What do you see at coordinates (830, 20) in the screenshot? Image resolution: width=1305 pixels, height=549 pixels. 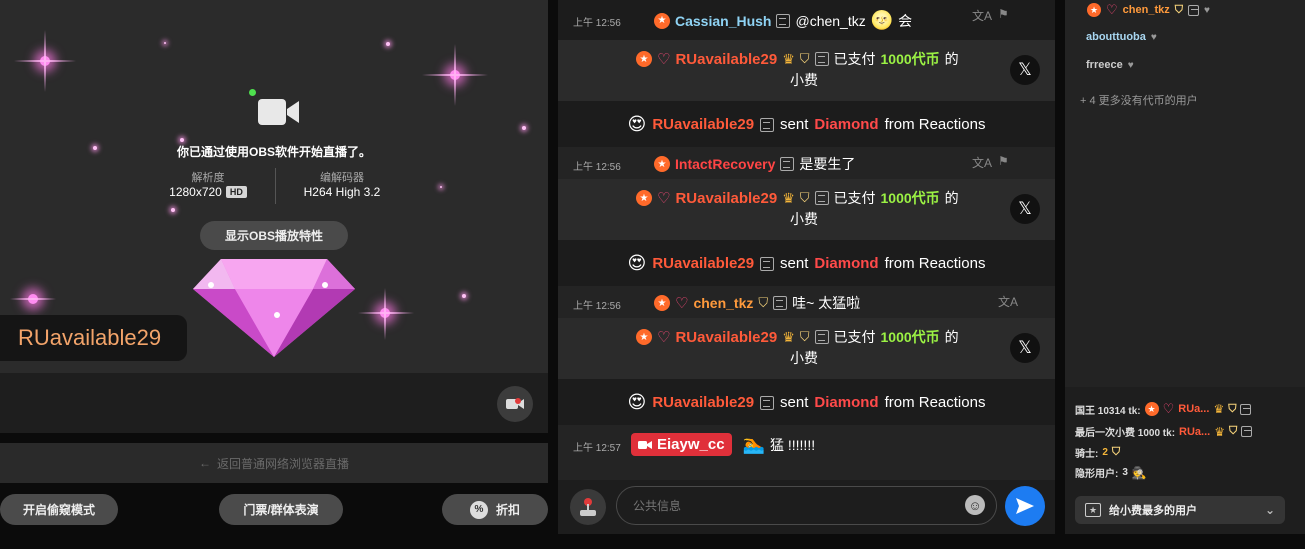 I see `message-text: @chen_tkz` at bounding box center [830, 20].